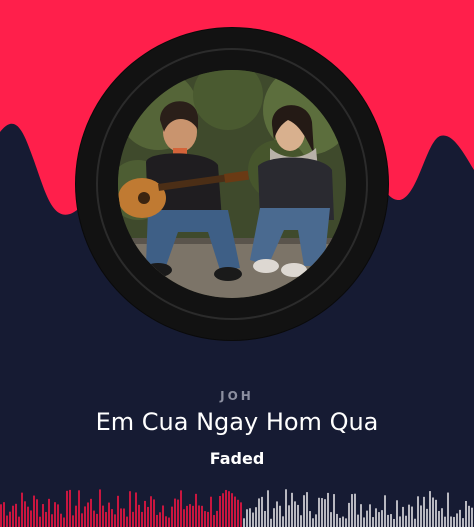 This screenshot has width=474, height=527. I want to click on album-name: Faded, so click(237, 458).